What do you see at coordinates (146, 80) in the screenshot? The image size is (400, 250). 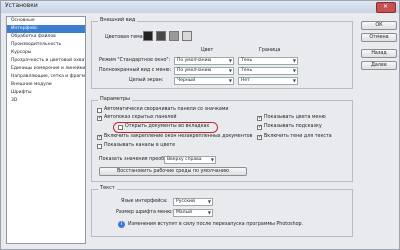 I see `fullscreen-label: Целый экран:` at bounding box center [146, 80].